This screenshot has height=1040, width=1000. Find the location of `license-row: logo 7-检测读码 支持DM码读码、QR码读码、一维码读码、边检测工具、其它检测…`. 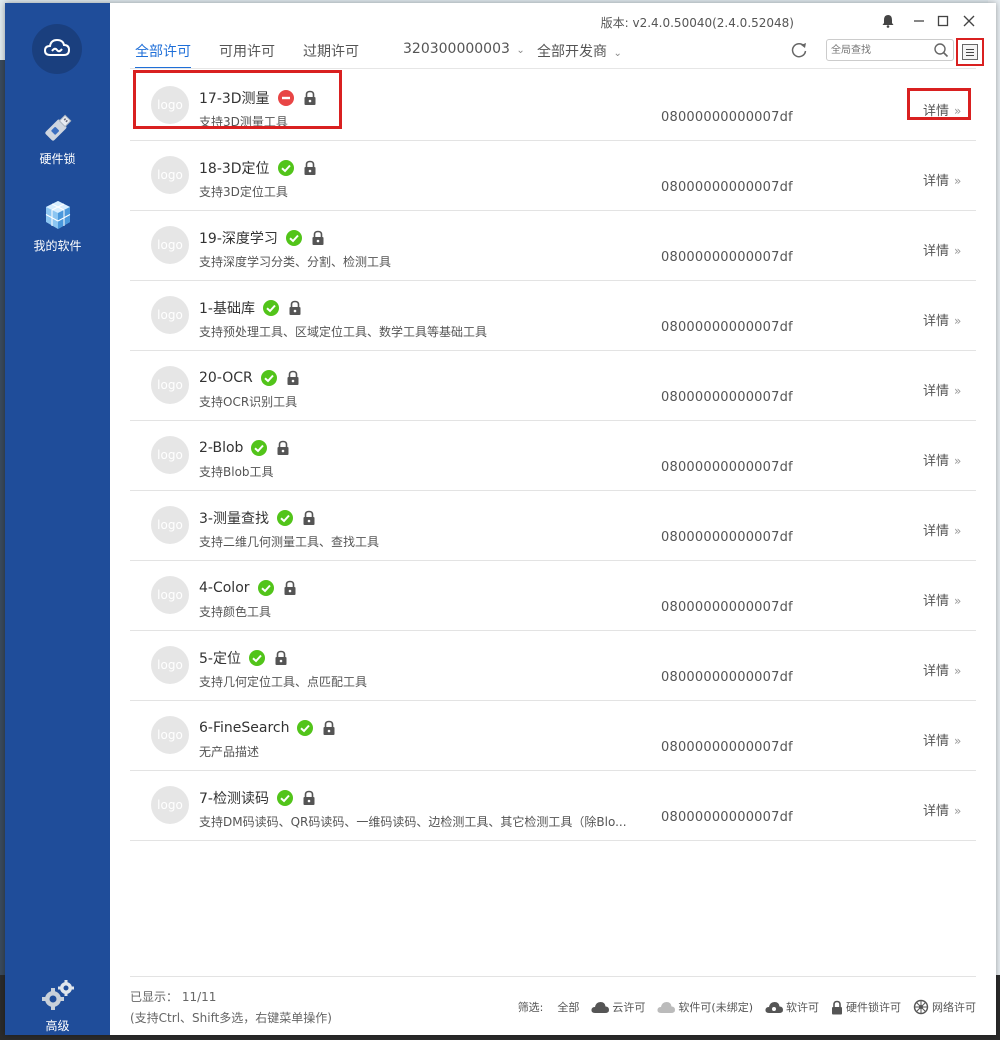

license-row: logo 7-检测读码 支持DM码读码、QR码读码、一维码读码、边检测工具、其它检测… is located at coordinates (553, 806).